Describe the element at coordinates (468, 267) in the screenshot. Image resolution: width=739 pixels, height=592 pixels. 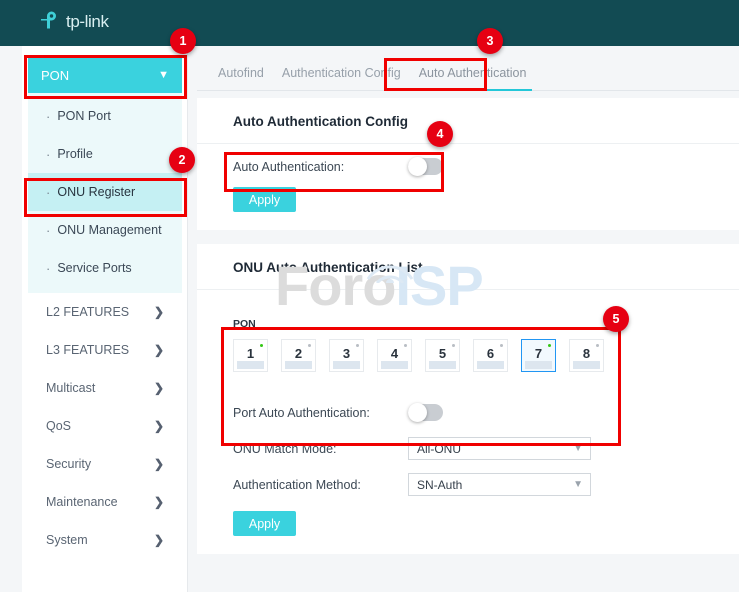
I see `panel-title: ONU Auto Authentication List` at that location.